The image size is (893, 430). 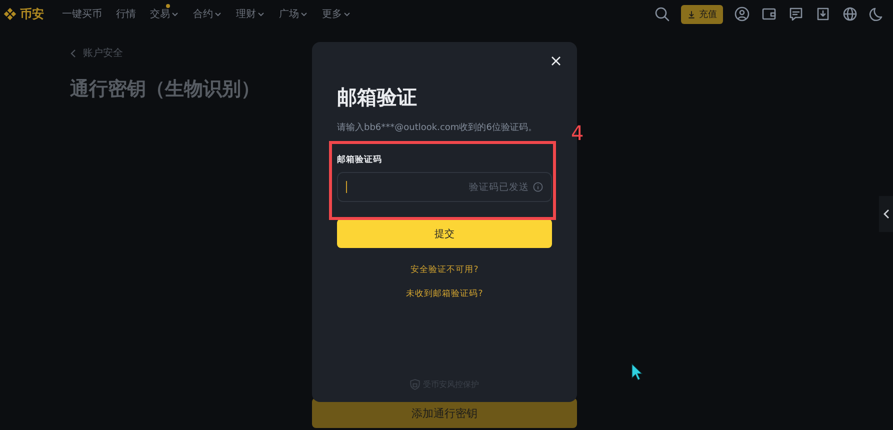 What do you see at coordinates (538, 187) in the screenshot?
I see `info-icon` at bounding box center [538, 187].